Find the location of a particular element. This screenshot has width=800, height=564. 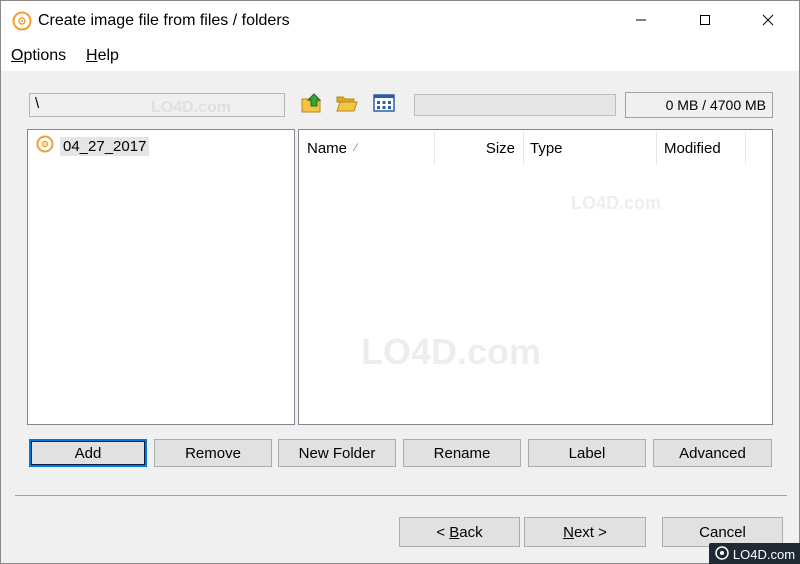

next-button-mnemonic: N is located at coordinates (568, 532).